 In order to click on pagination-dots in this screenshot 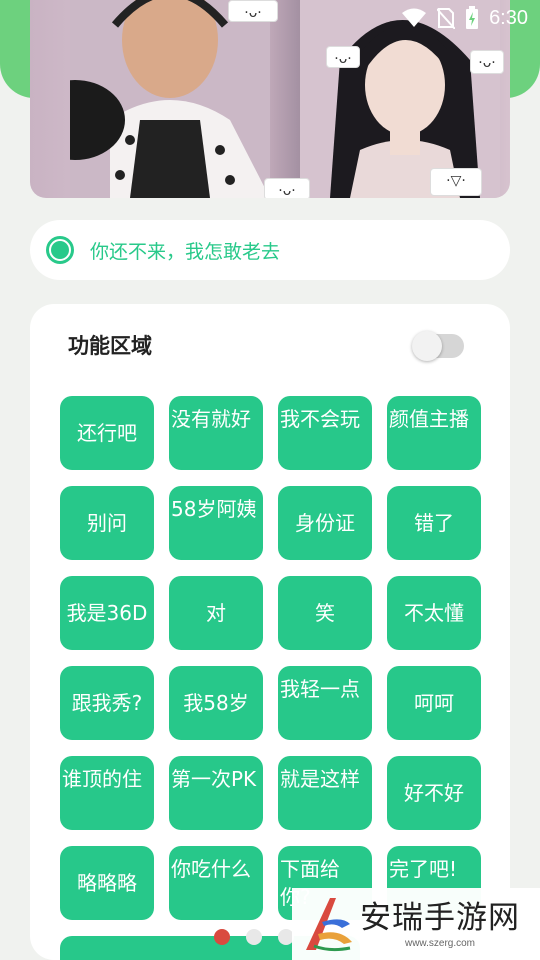, I will do `click(254, 937)`.